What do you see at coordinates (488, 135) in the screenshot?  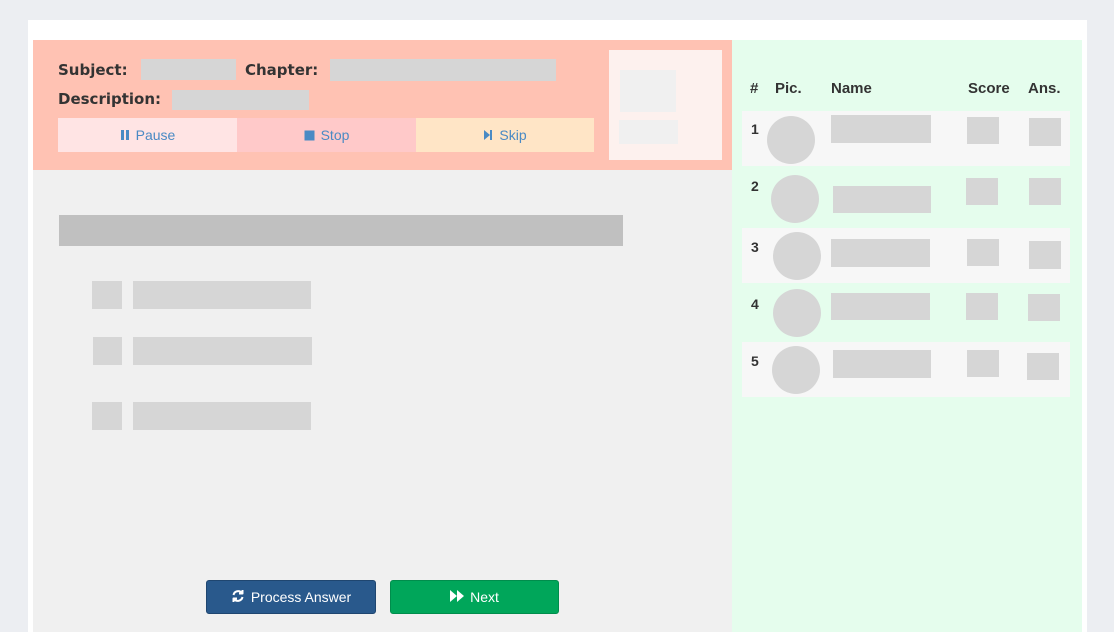 I see `skip-icon` at bounding box center [488, 135].